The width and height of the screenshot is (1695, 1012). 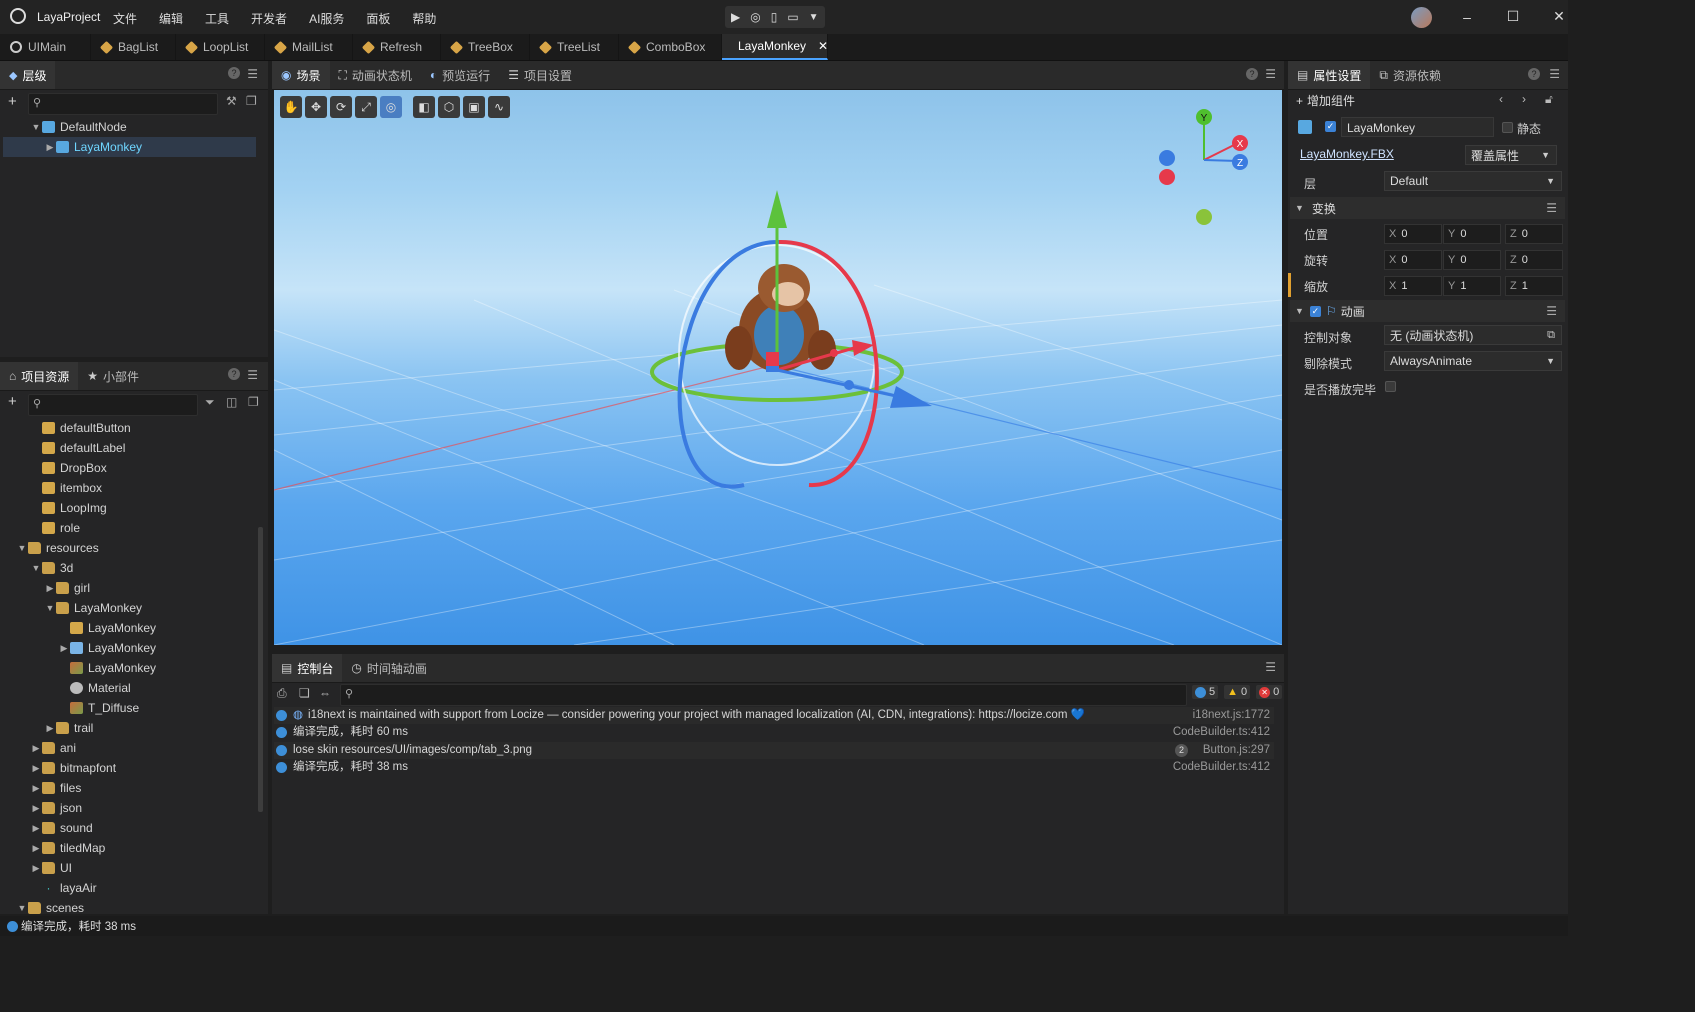 I want to click on scale-x-field: X1, so click(x=1413, y=286).